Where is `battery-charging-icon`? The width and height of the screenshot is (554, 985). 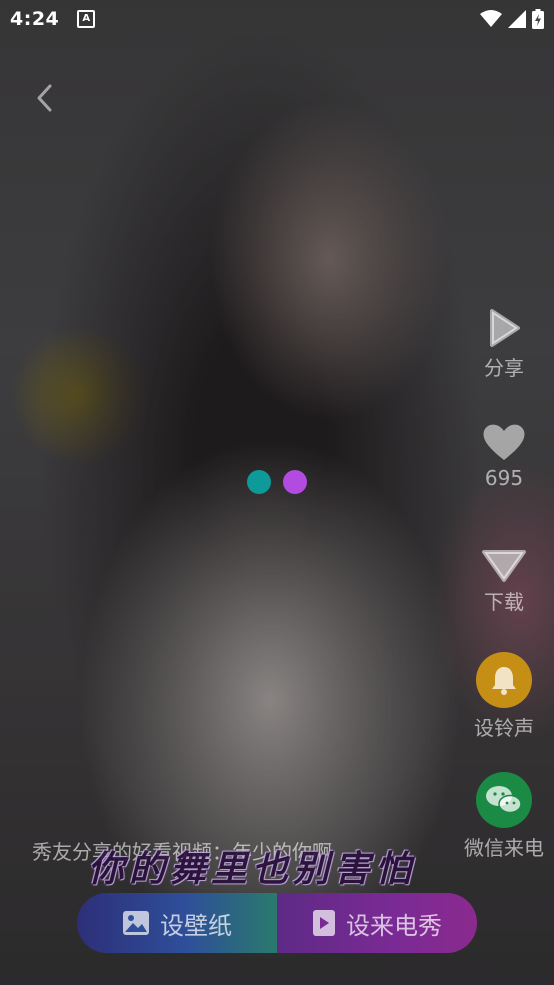
battery-charging-icon is located at coordinates (538, 19).